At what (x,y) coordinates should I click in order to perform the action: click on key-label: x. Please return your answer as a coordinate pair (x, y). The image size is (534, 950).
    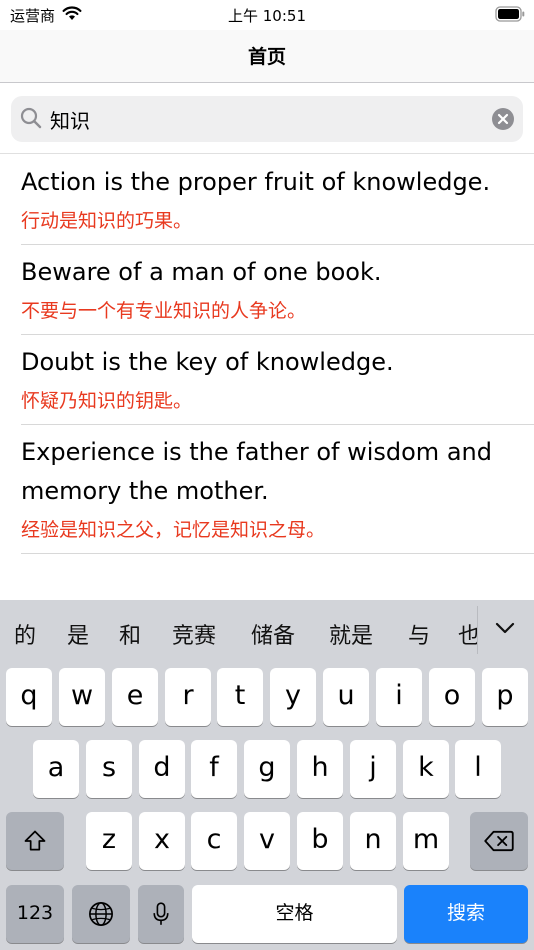
    Looking at the image, I should click on (162, 839).